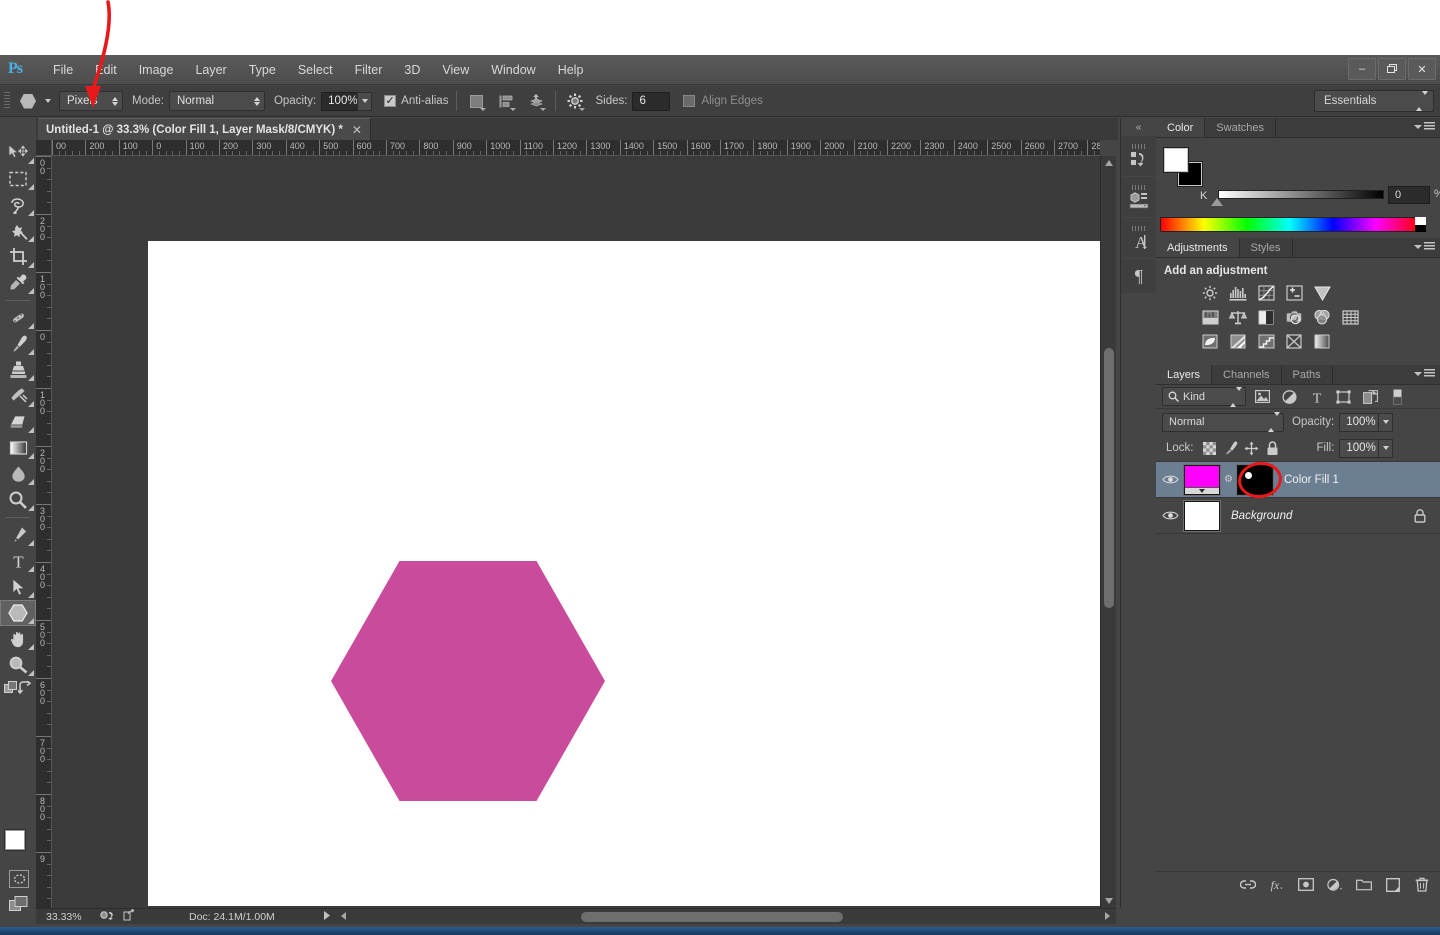 The height and width of the screenshot is (935, 1440). What do you see at coordinates (18, 535) in the screenshot?
I see `pen-tool` at bounding box center [18, 535].